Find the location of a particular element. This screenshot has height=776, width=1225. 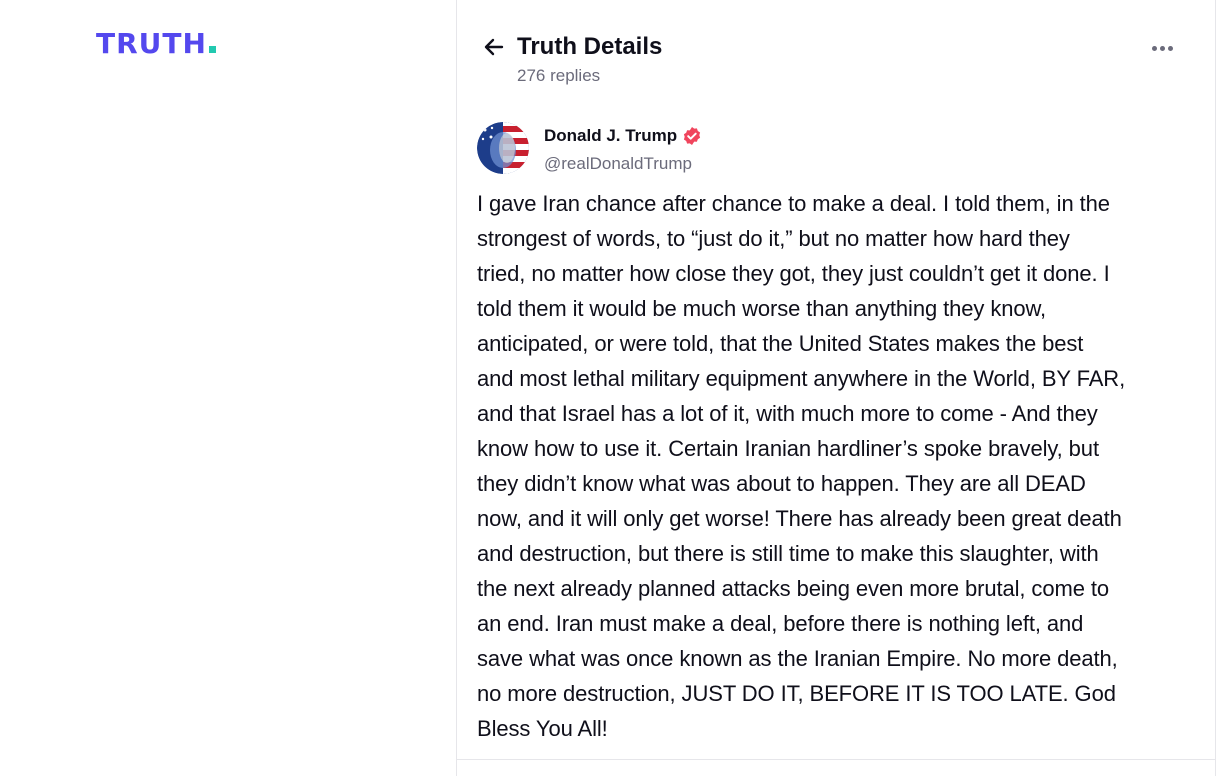

arrow-left-icon is located at coordinates (494, 47).